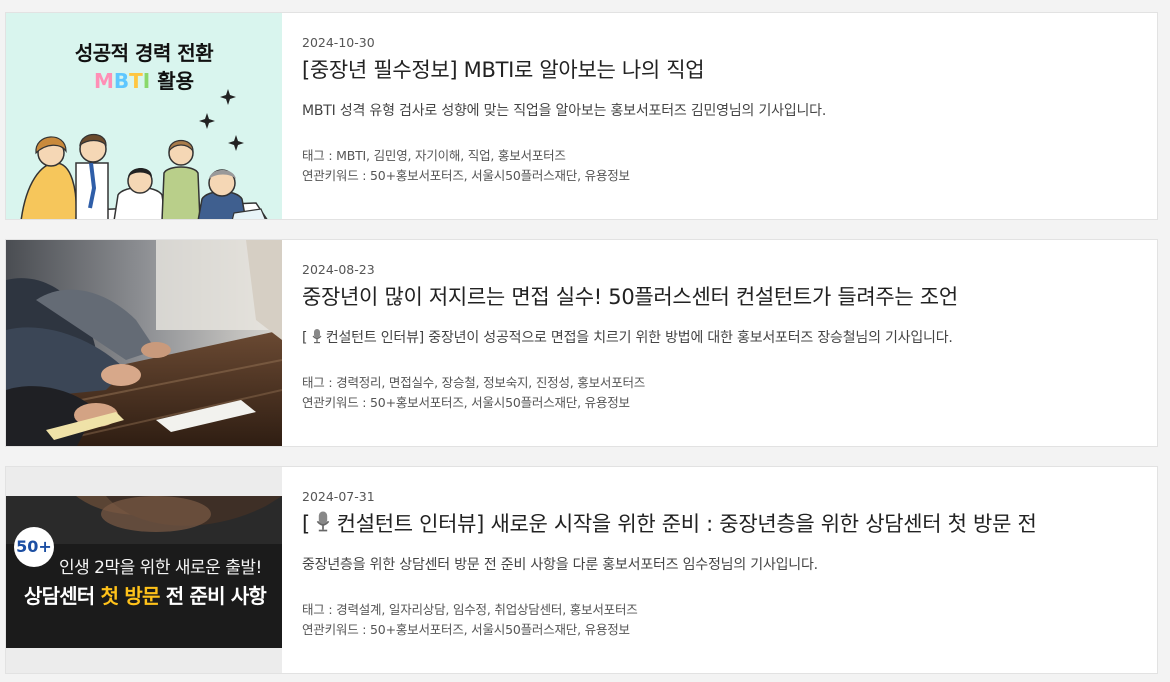  What do you see at coordinates (160, 568) in the screenshot?
I see `thumbnail-heading: 인생 2막을 위한 새로운 출발!` at bounding box center [160, 568].